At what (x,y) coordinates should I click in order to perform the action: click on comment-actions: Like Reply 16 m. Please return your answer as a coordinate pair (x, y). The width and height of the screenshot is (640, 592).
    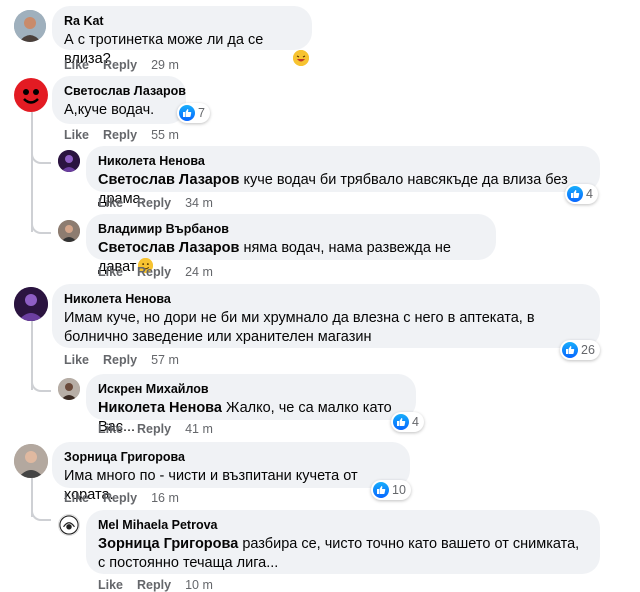
    Looking at the image, I should click on (121, 498).